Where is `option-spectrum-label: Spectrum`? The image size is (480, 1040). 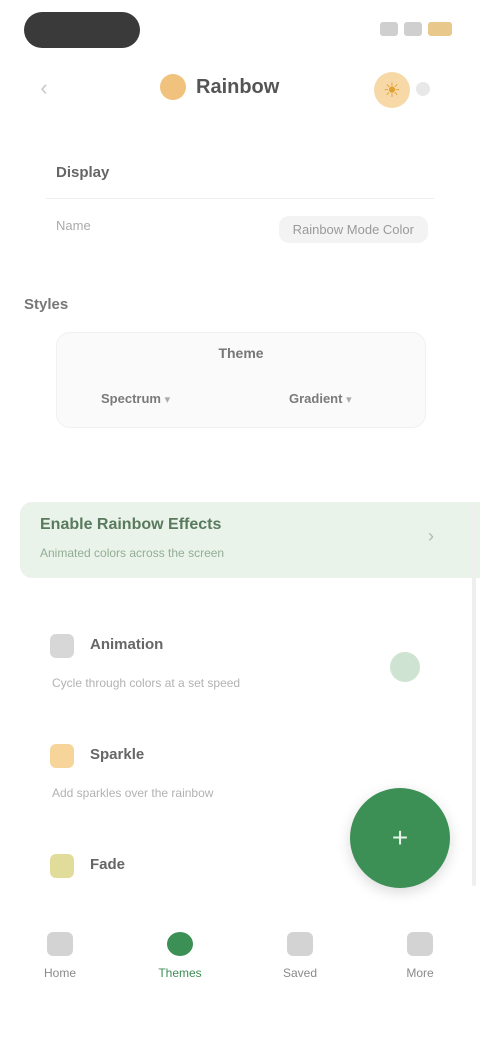
option-spectrum-label: Spectrum is located at coordinates (131, 398).